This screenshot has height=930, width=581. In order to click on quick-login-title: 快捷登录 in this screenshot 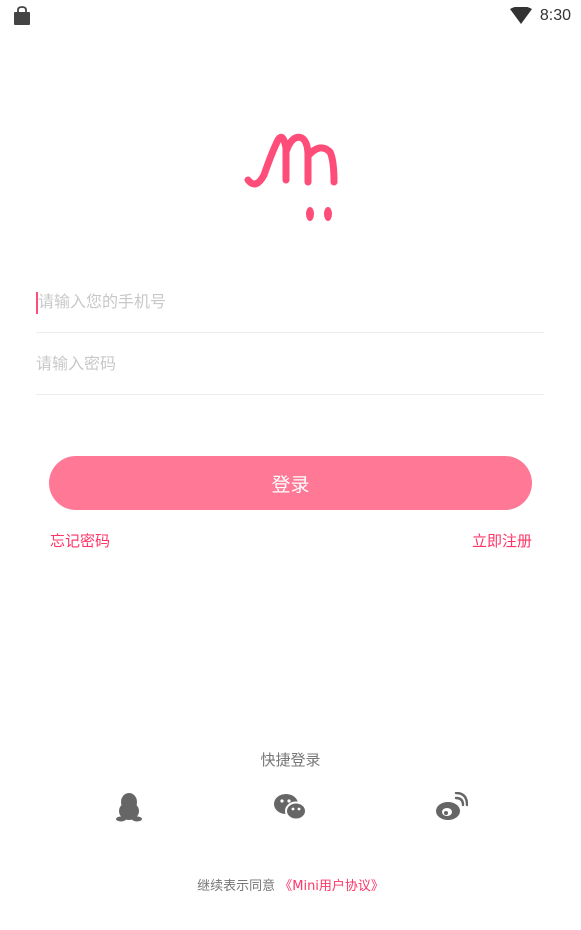, I will do `click(290, 760)`.